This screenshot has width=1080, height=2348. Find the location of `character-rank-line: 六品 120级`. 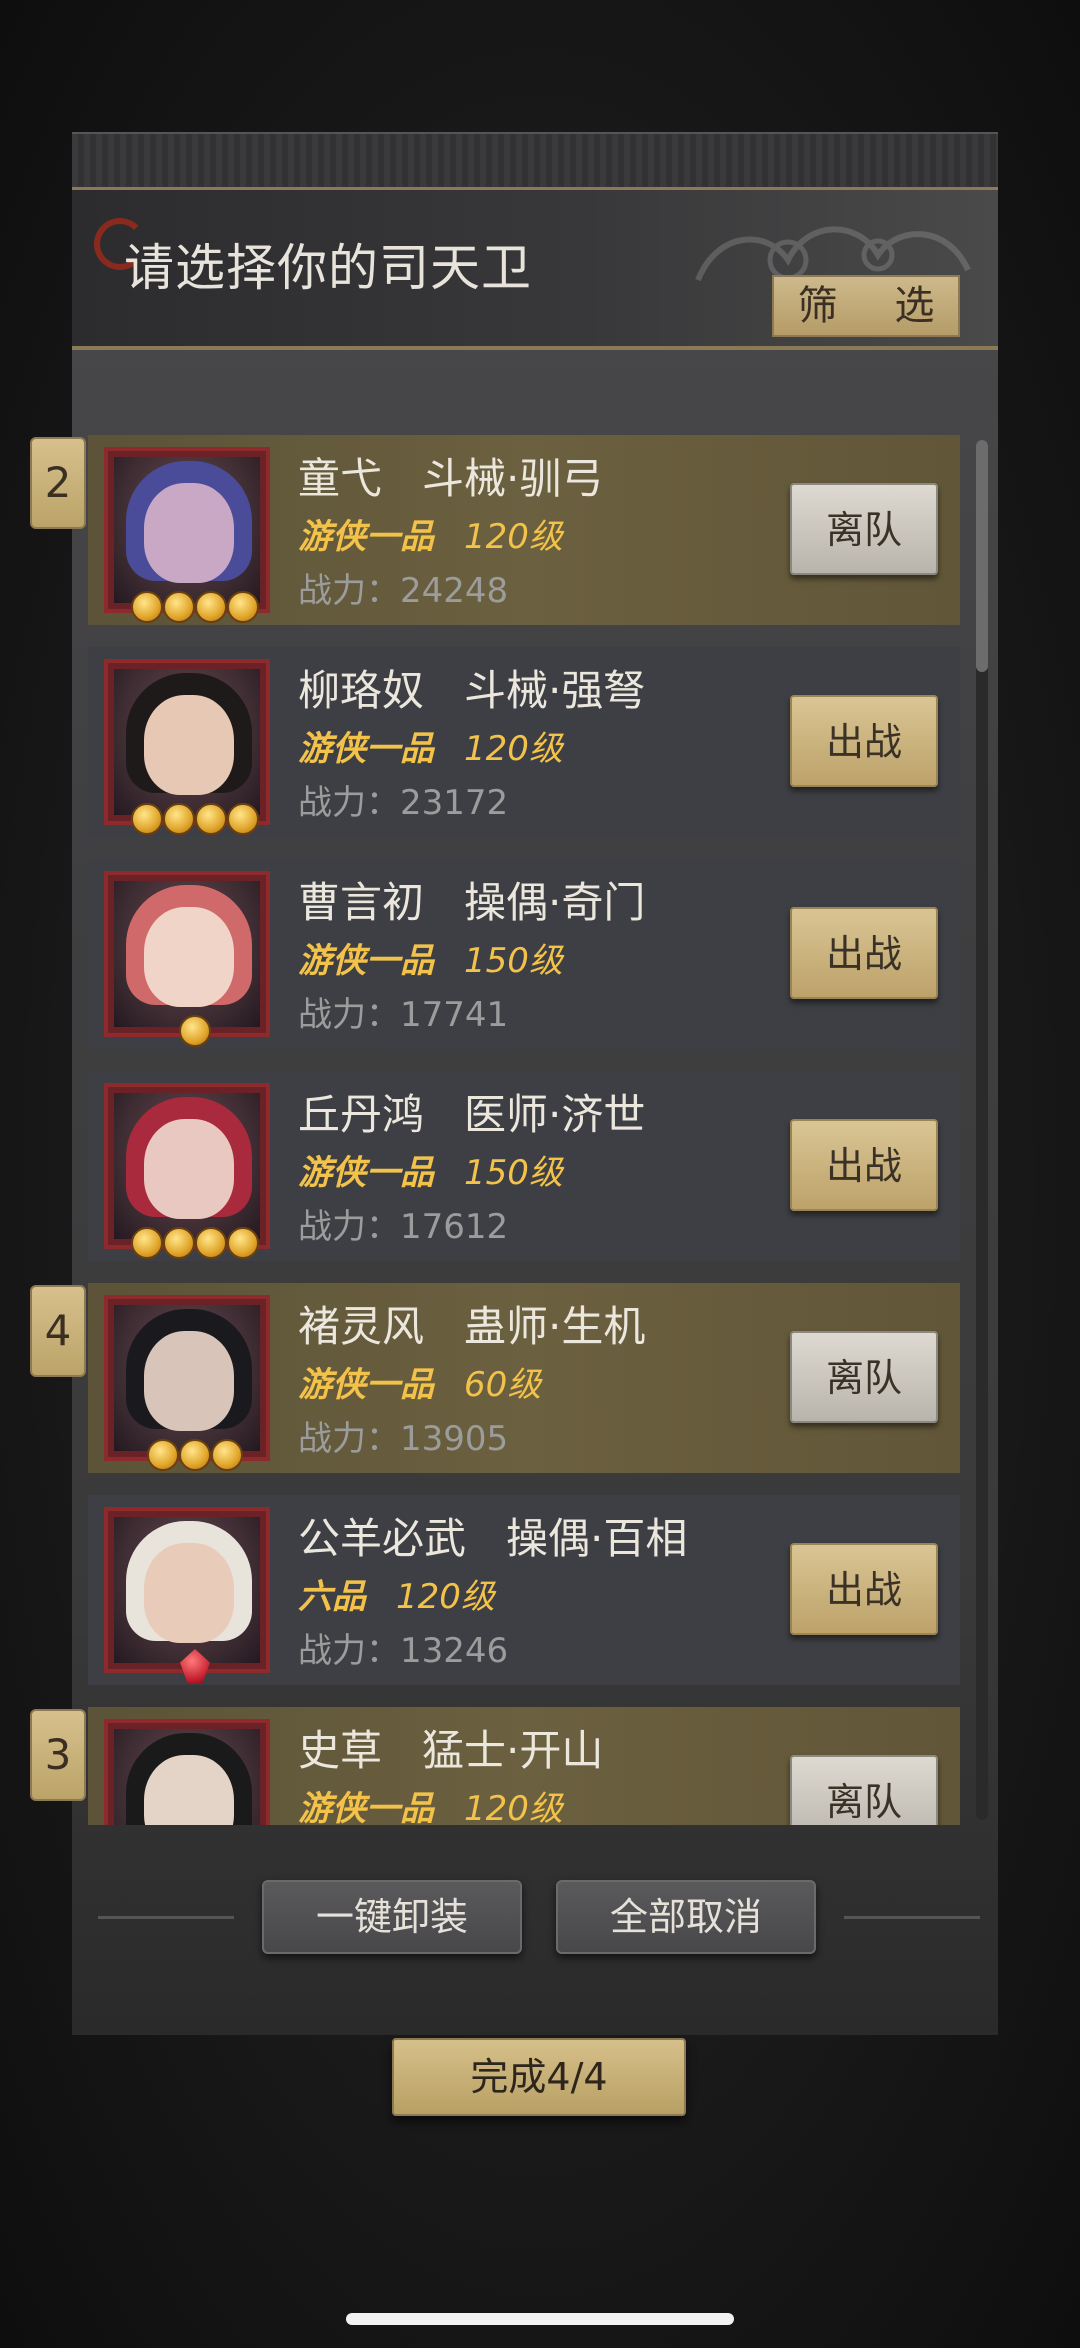

character-rank-line: 六品 120级 is located at coordinates (396, 1593).